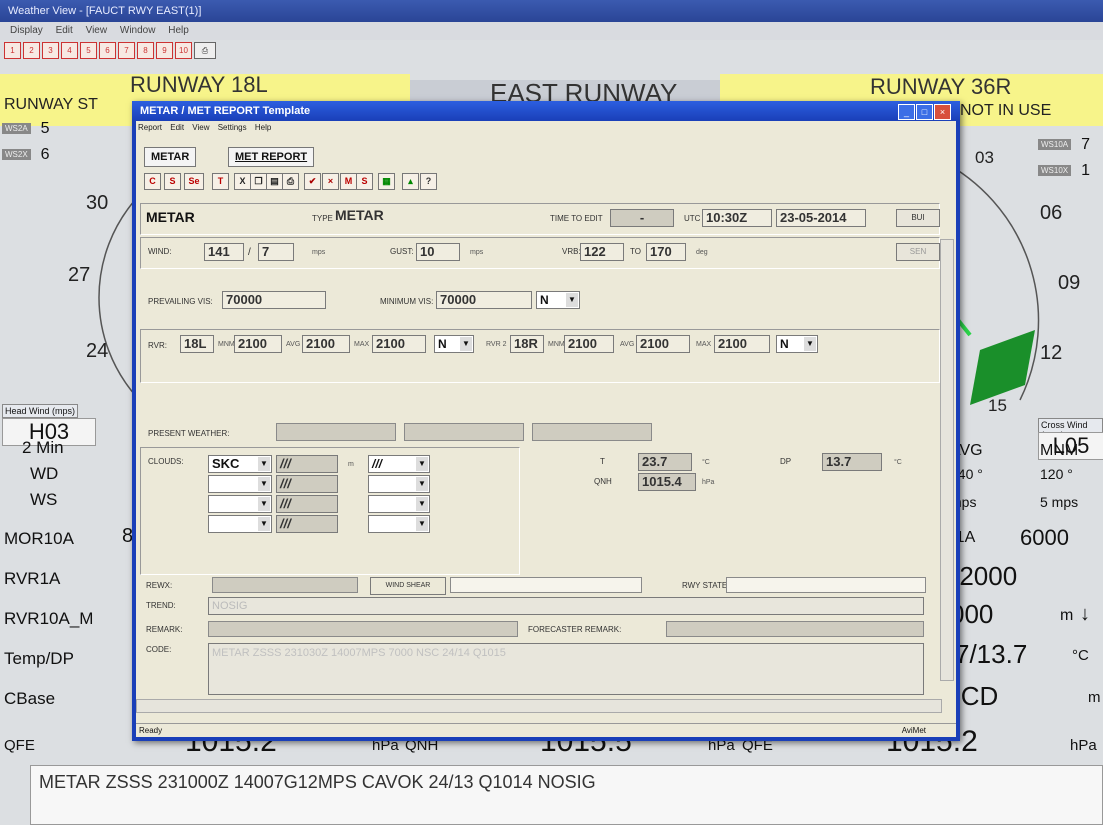  What do you see at coordinates (527, 344) in the screenshot?
I see `rvr-runway2-field: 18R` at bounding box center [527, 344].